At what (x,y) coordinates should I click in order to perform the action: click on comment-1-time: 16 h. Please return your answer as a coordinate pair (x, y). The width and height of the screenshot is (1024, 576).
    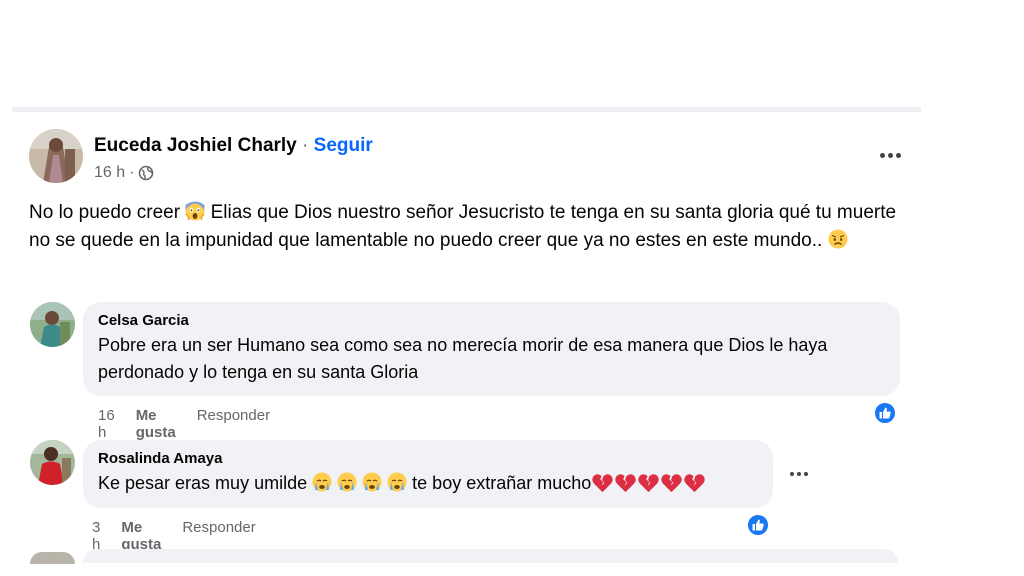
    Looking at the image, I should click on (106, 424).